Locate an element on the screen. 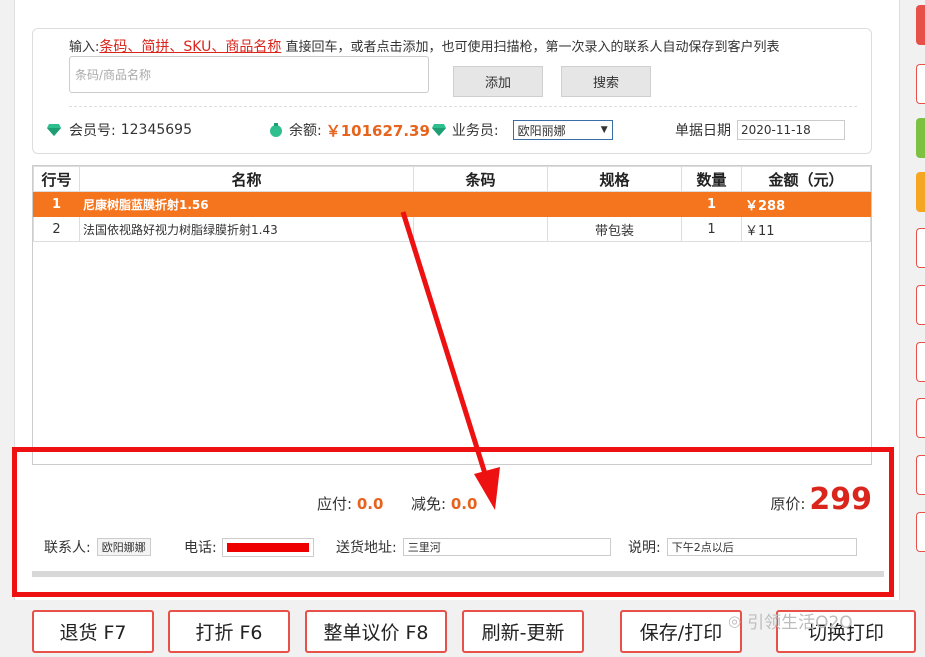  salesperson-select: 欧阳丽娜 ▼ is located at coordinates (562, 130).